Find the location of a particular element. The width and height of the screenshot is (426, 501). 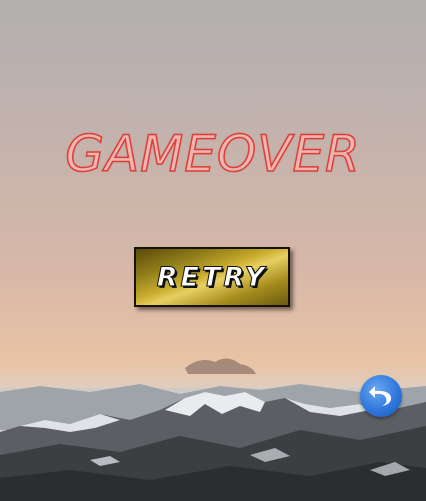

retry-button-label: RETRY is located at coordinates (212, 277).